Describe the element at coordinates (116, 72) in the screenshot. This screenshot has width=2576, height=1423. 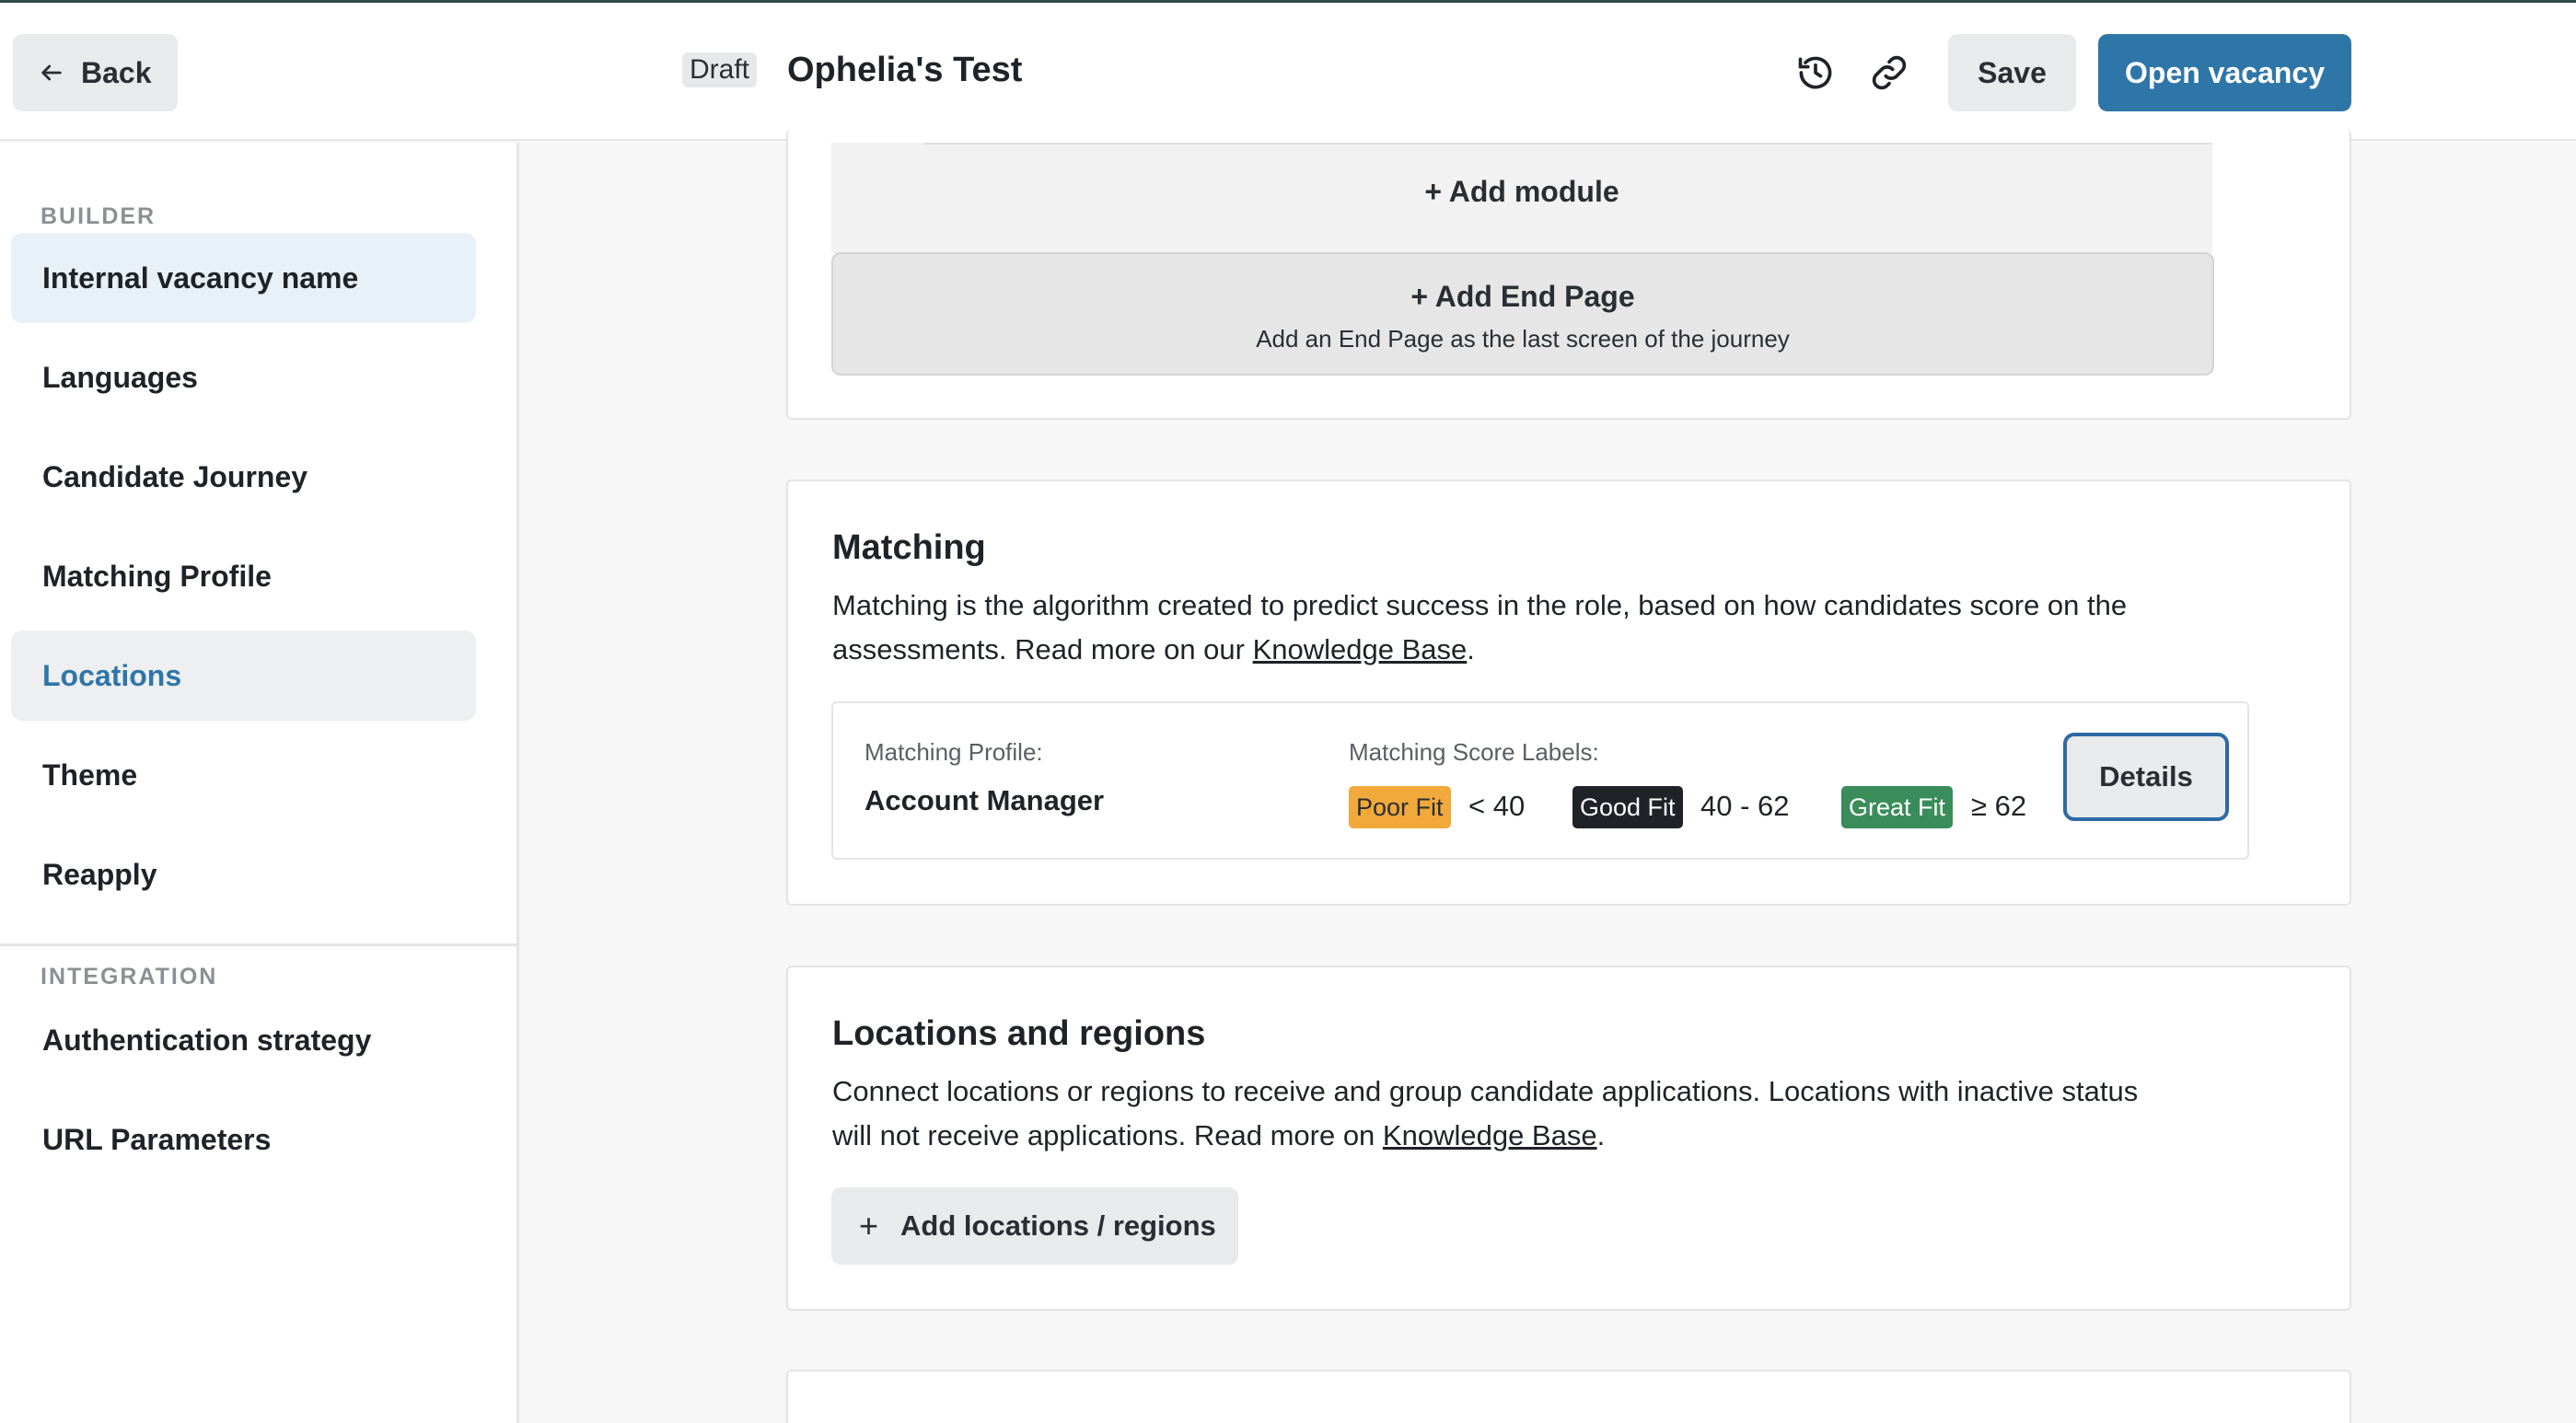
I see `back-button-label: Back` at that location.